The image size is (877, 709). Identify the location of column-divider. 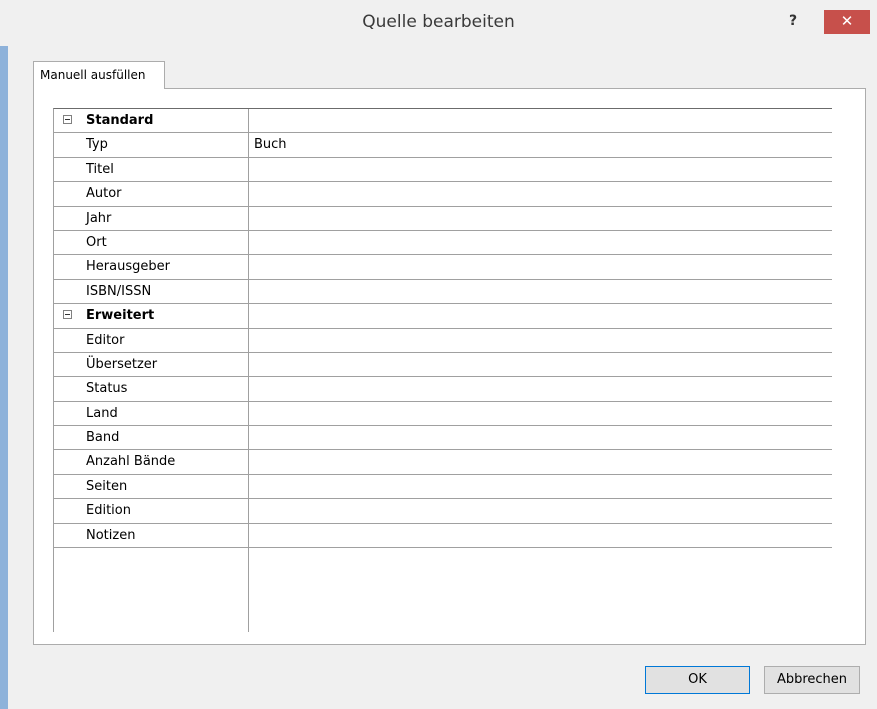
(248, 370).